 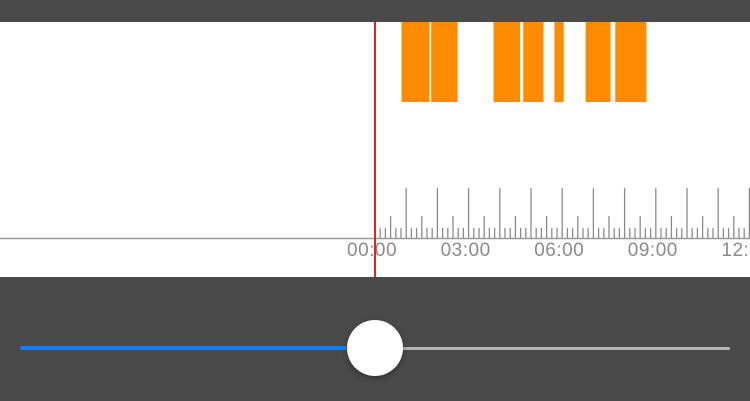 What do you see at coordinates (652, 250) in the screenshot?
I see `tick-label: 09:00` at bounding box center [652, 250].